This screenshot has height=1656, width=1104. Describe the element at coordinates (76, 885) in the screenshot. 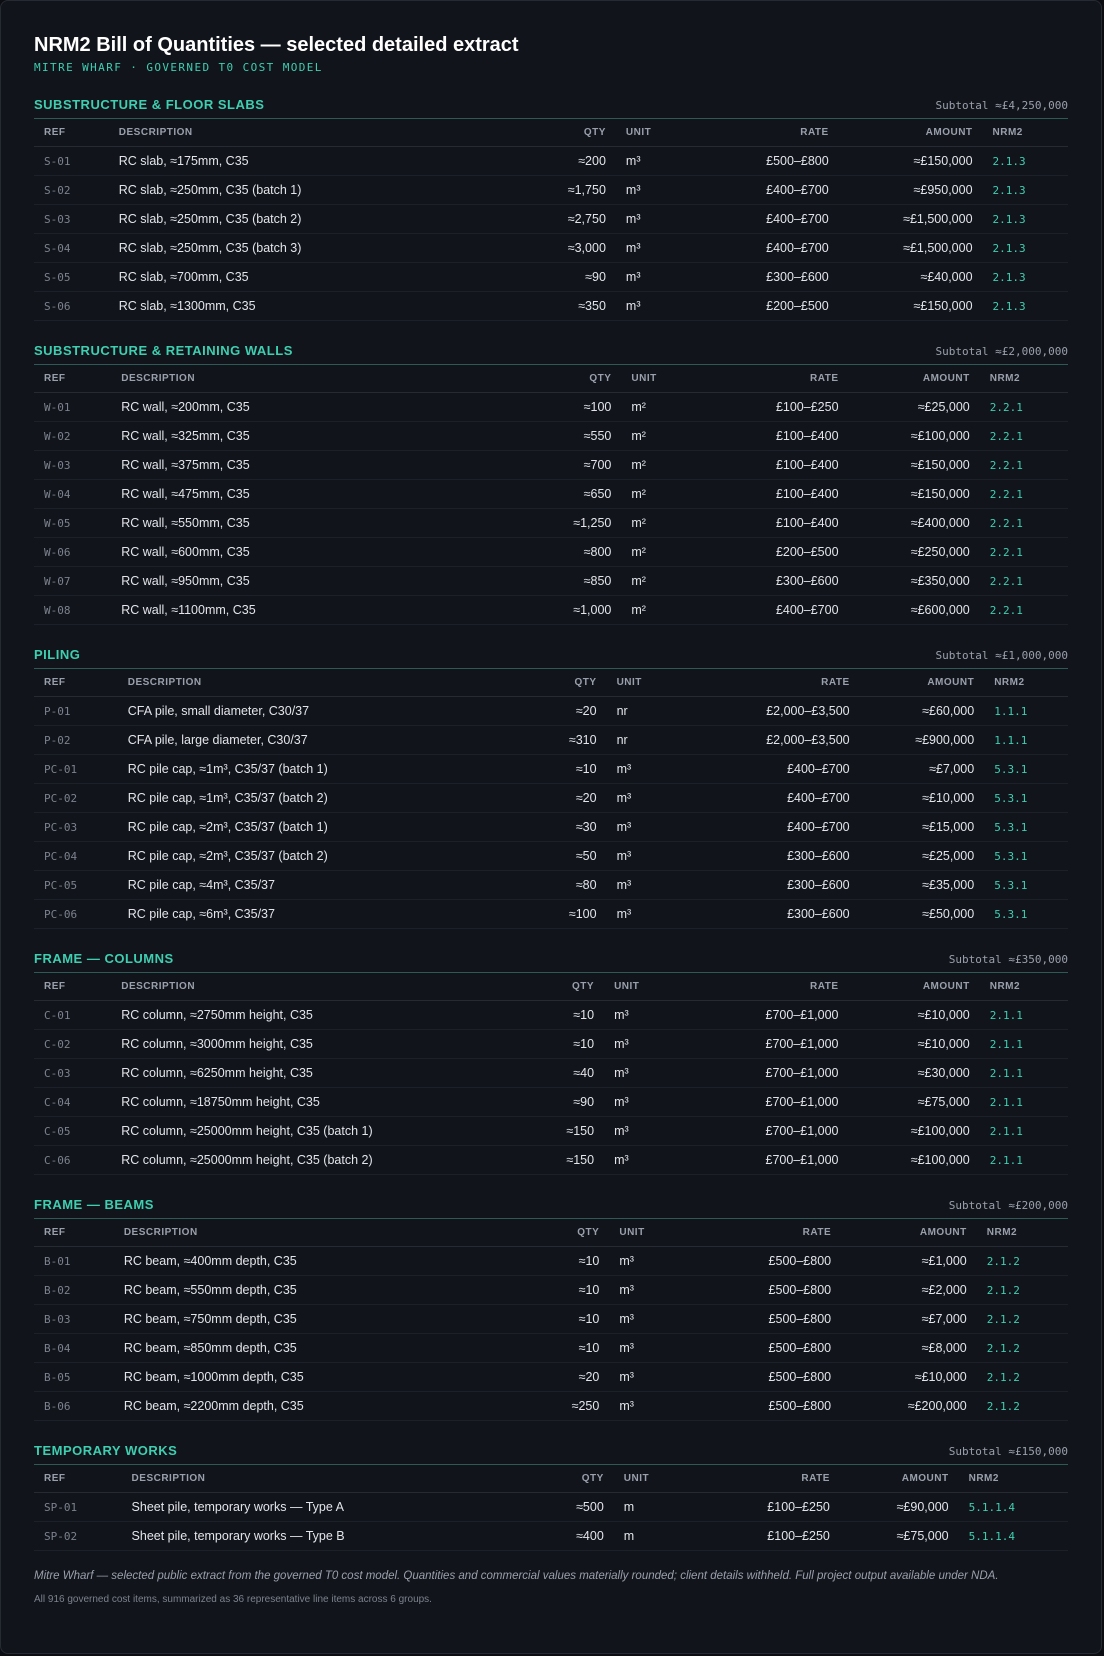

I see `cell-ref: PC-05` at that location.